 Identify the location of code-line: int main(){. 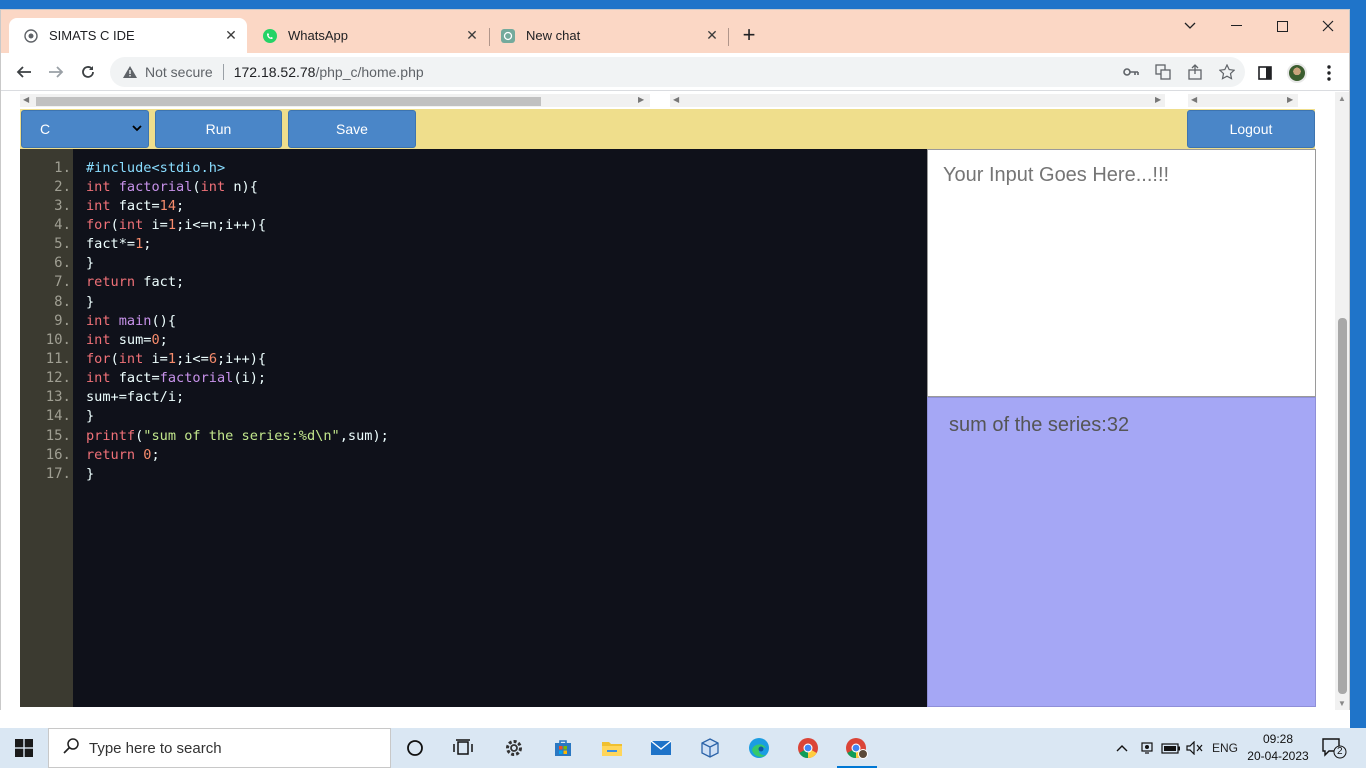
(131, 321).